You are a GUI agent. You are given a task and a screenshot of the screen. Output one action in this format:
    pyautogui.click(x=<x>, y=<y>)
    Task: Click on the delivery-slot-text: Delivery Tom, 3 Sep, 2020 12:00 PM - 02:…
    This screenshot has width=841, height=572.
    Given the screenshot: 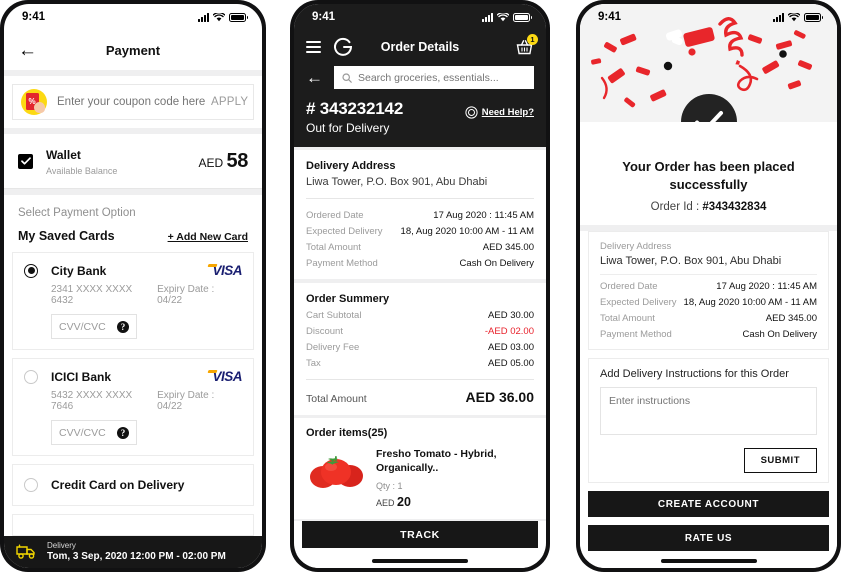 What is the action you would take?
    pyautogui.click(x=136, y=552)
    